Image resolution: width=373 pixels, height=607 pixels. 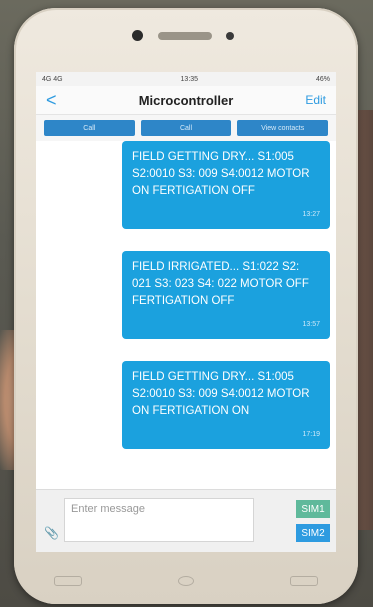 What do you see at coordinates (311, 434) in the screenshot?
I see `message-time: 17:19` at bounding box center [311, 434].